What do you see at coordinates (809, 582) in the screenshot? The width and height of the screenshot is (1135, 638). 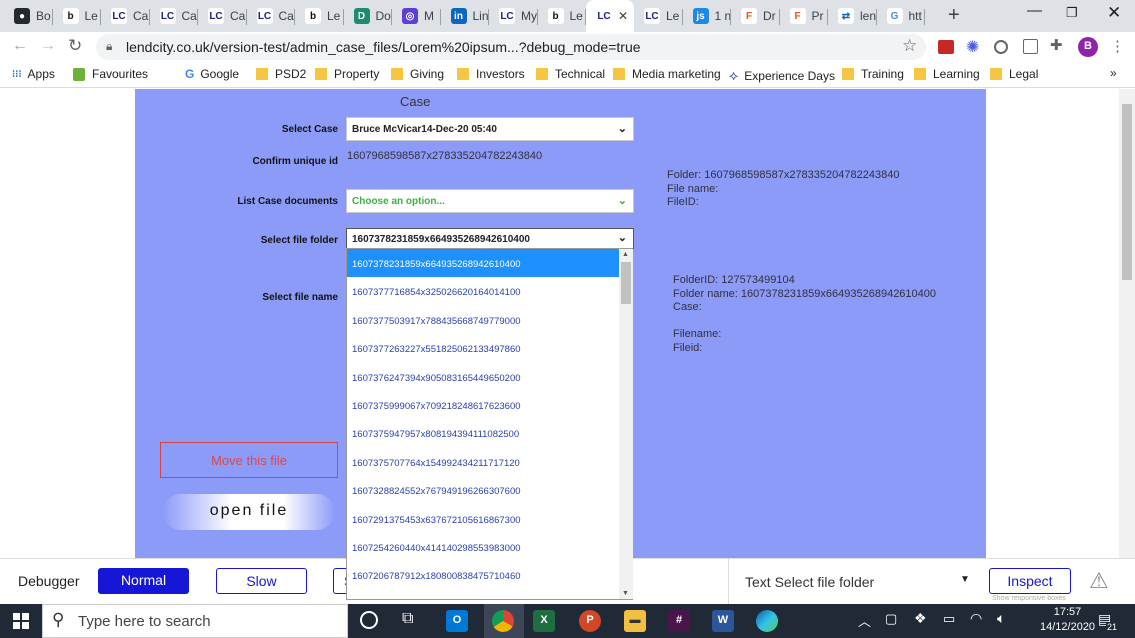 I see `element-select-text: Text Select file folder` at bounding box center [809, 582].